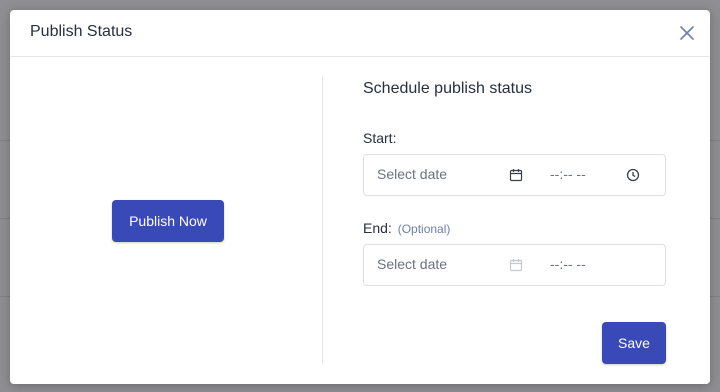  Describe the element at coordinates (412, 264) in the screenshot. I see `end-date-input: Select date` at that location.